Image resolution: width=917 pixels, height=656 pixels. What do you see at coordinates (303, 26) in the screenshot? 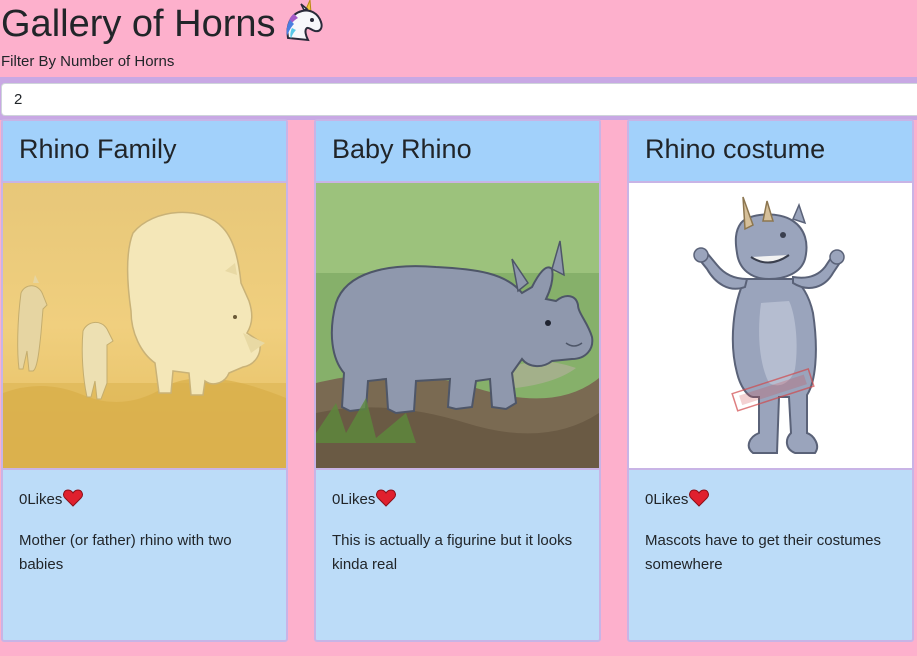
I see `unicorn-icon` at bounding box center [303, 26].